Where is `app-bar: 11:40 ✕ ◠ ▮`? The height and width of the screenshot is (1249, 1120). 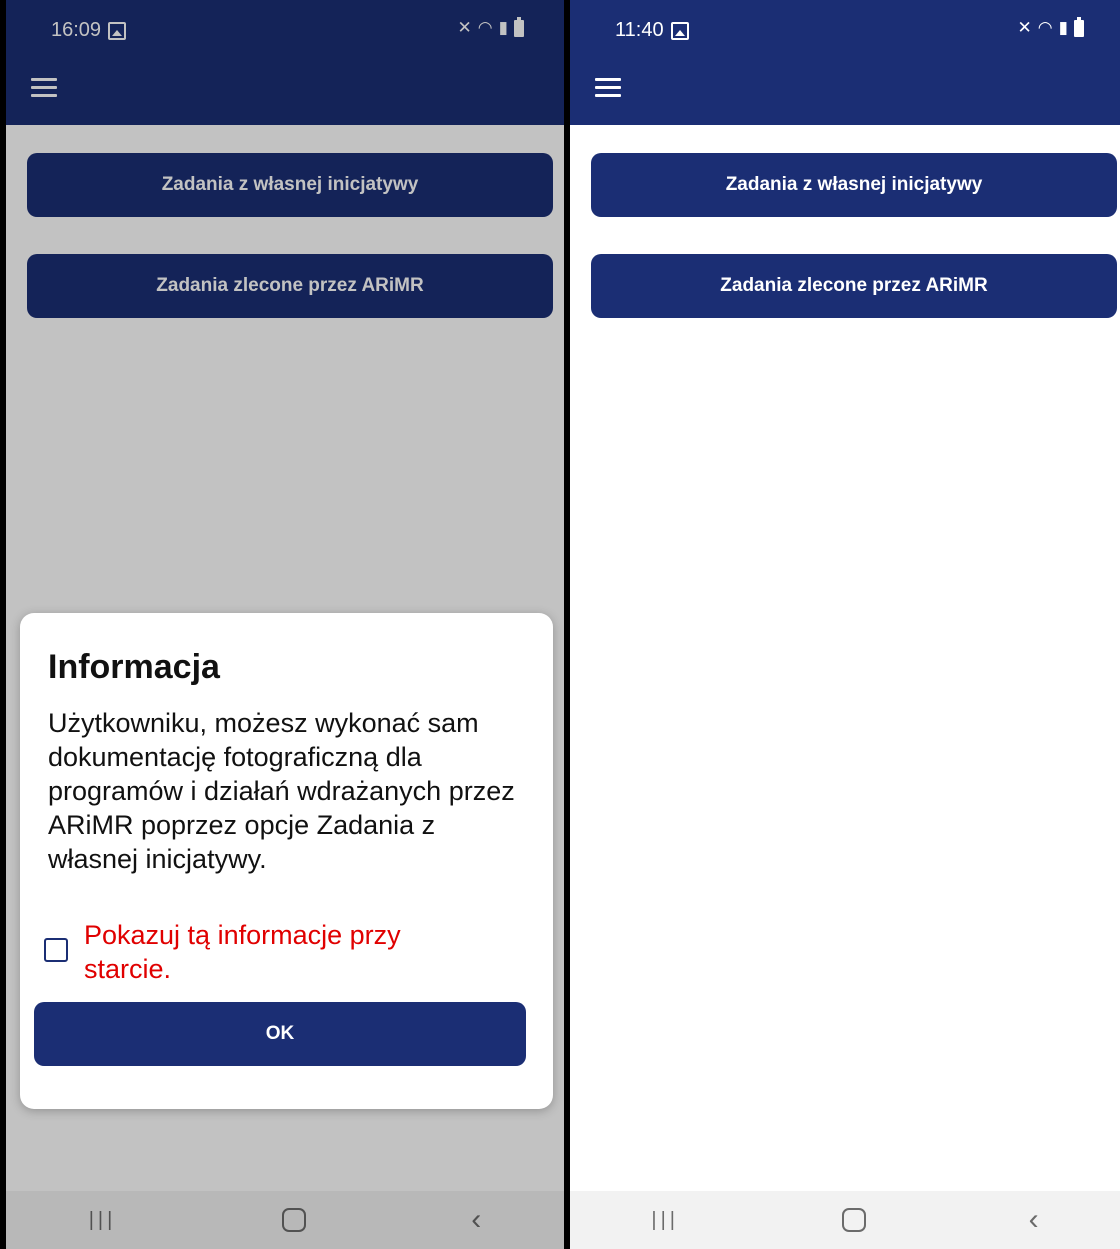 app-bar: 11:40 ✕ ◠ ▮ is located at coordinates (845, 62).